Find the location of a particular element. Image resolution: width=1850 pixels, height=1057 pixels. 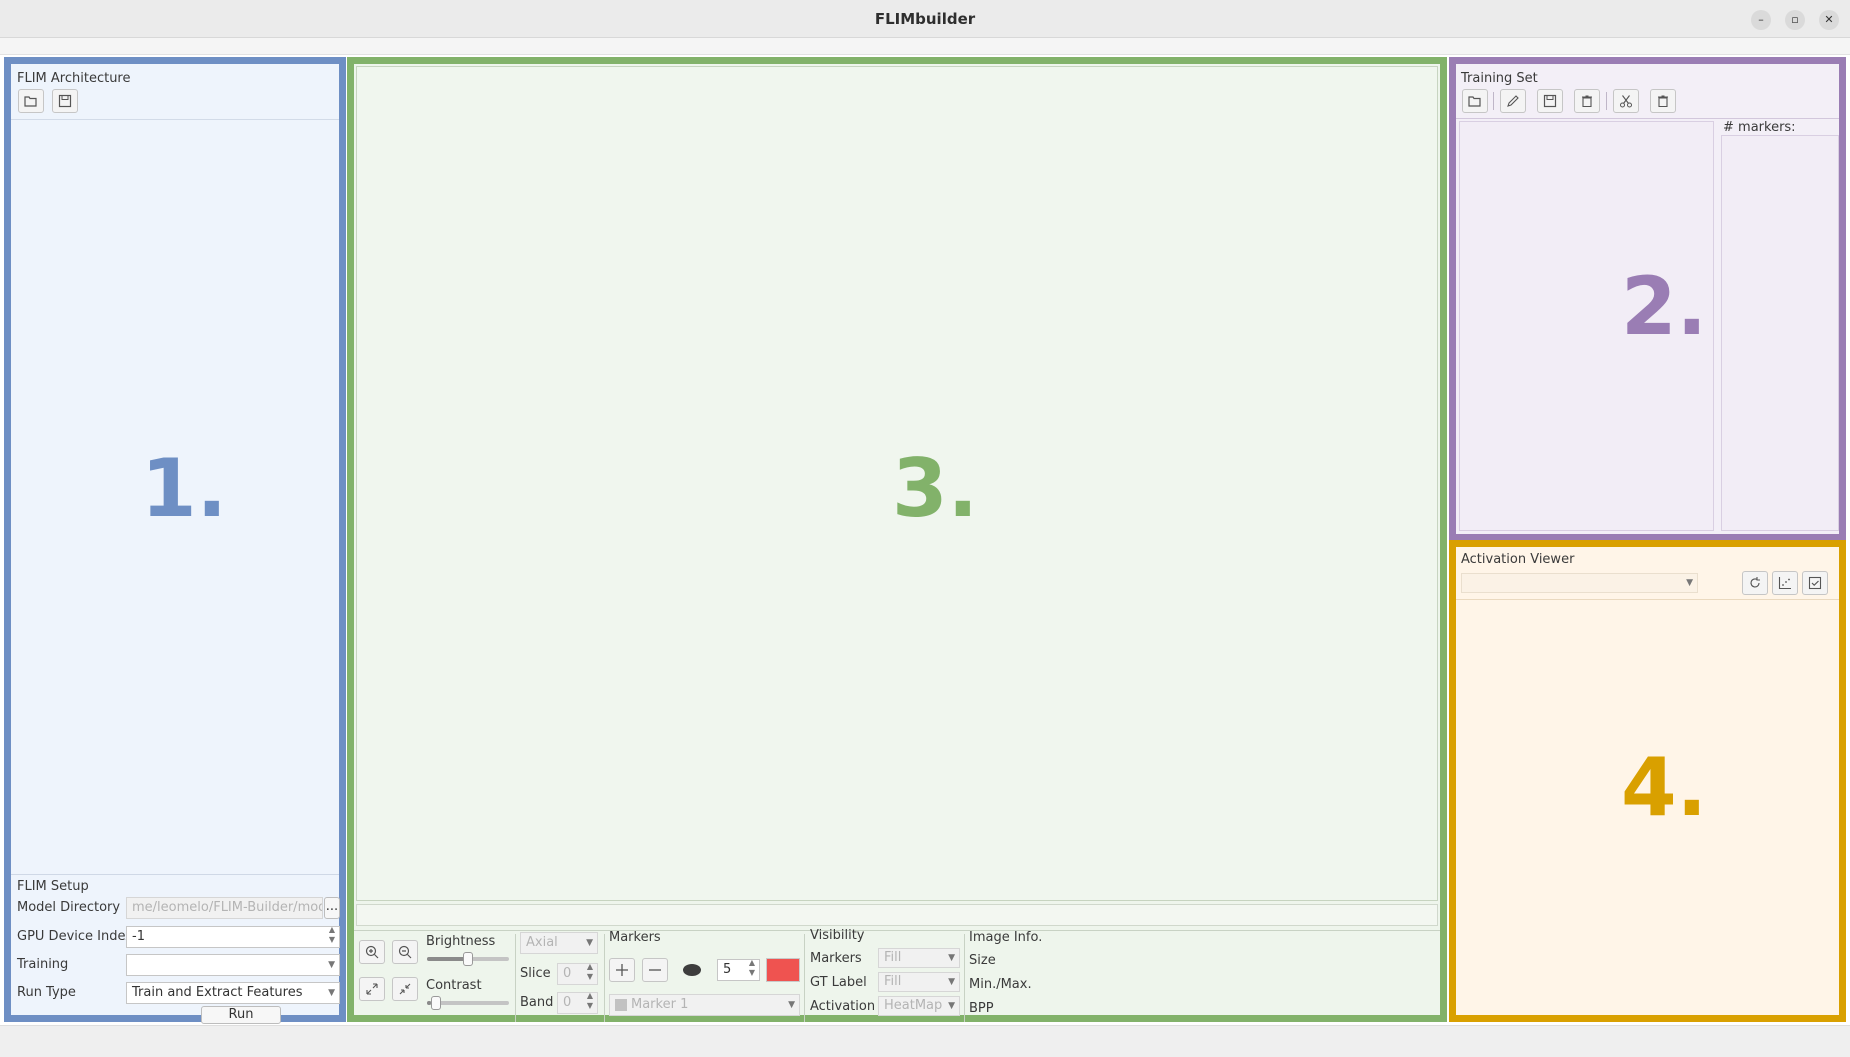

marker-size-value: 5 is located at coordinates (727, 969).